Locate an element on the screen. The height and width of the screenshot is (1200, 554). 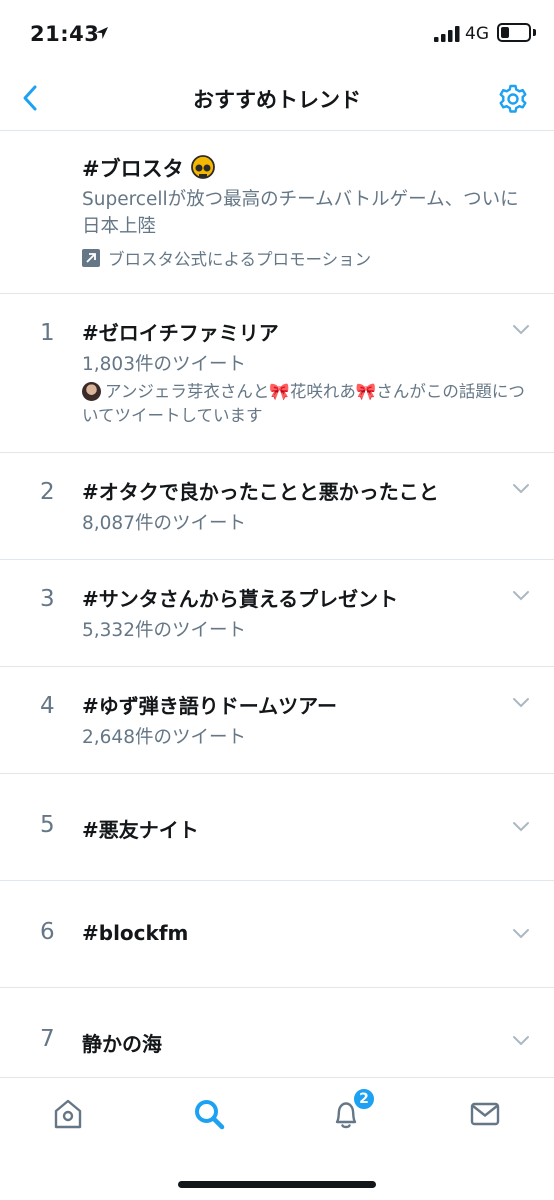
nav-header: おすすめトレンド is located at coordinates (277, 100).